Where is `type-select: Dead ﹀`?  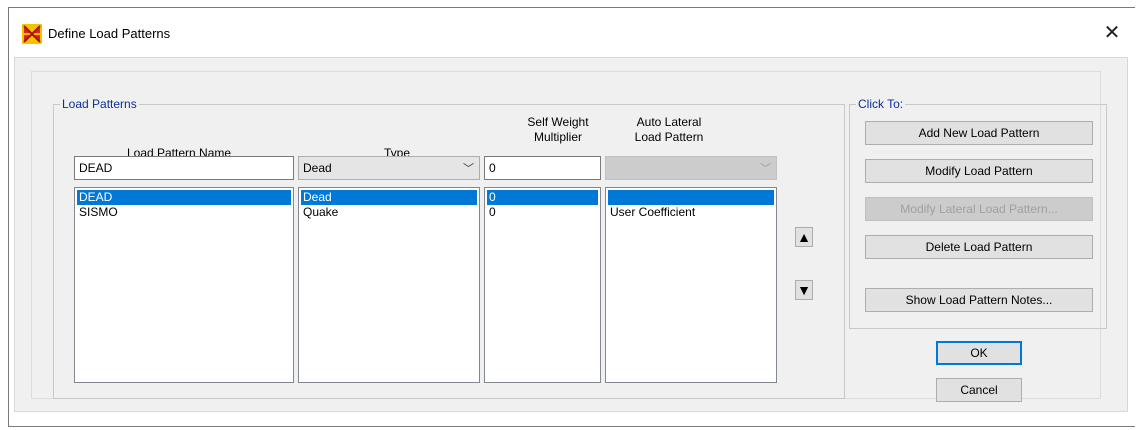 type-select: Dead ﹀ is located at coordinates (389, 168).